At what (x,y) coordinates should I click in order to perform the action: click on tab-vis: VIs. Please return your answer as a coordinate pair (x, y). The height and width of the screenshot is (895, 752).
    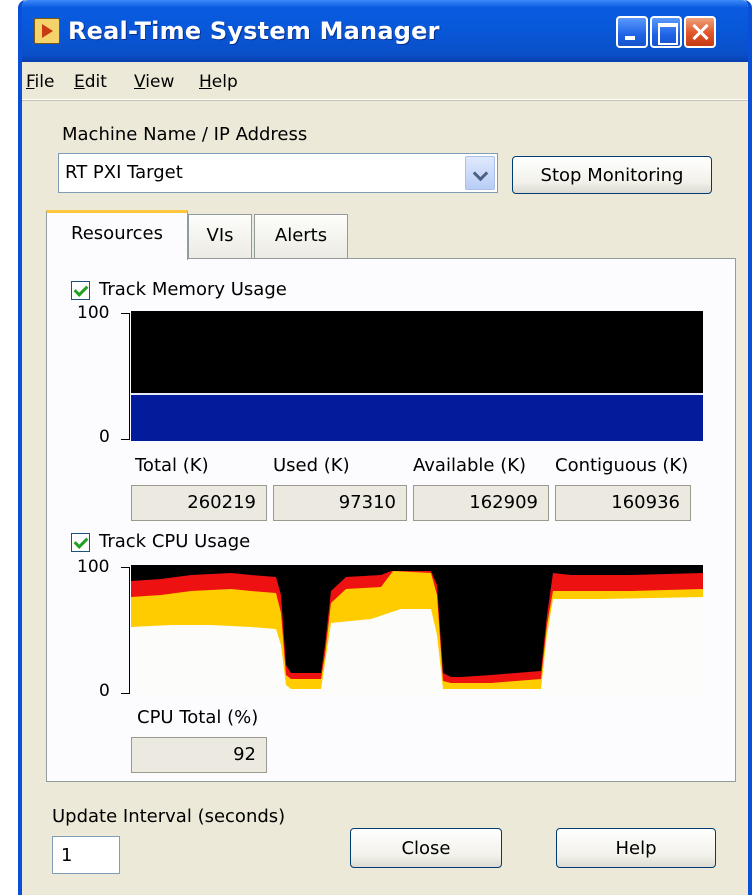
    Looking at the image, I should click on (220, 236).